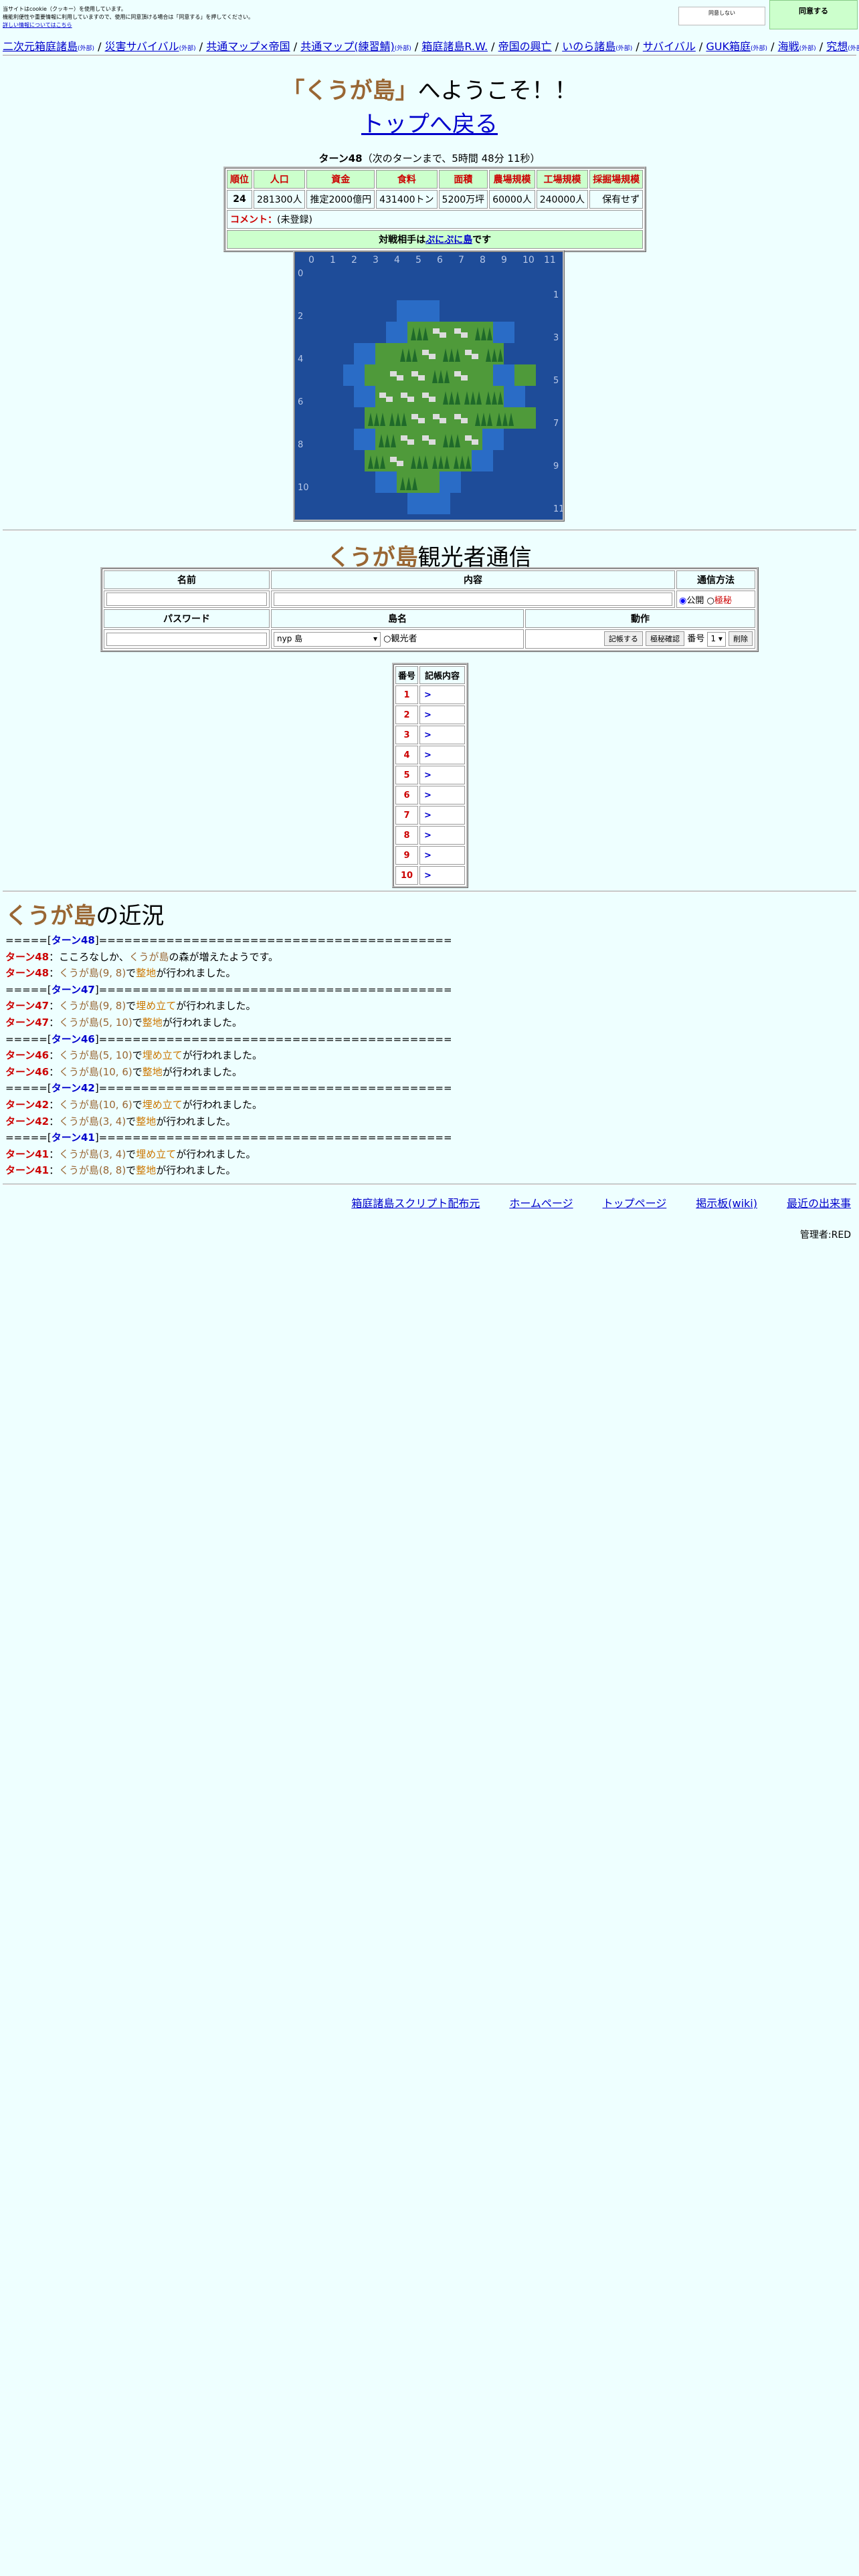  Describe the element at coordinates (556, 381) in the screenshot. I see `map-row-label: 5` at that location.